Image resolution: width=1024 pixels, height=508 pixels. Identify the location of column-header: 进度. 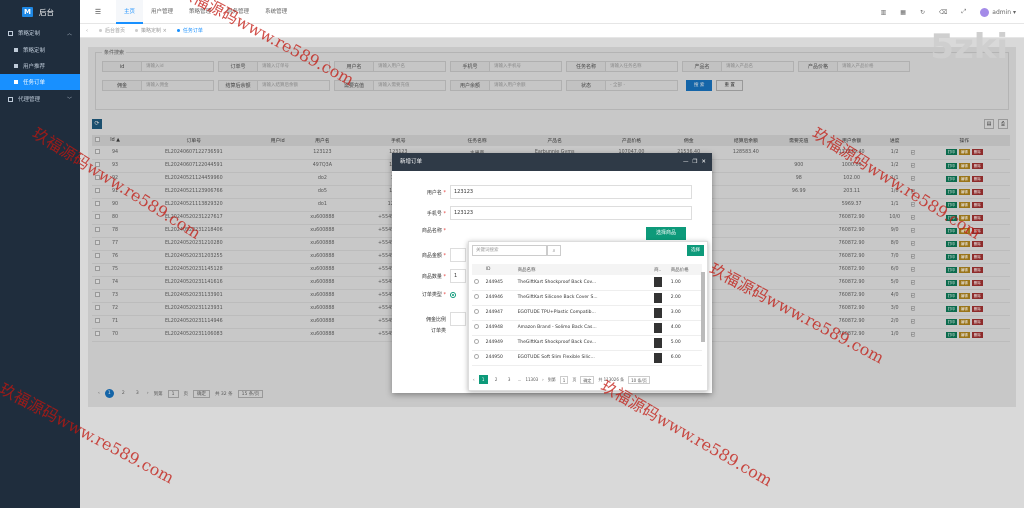
(895, 140).